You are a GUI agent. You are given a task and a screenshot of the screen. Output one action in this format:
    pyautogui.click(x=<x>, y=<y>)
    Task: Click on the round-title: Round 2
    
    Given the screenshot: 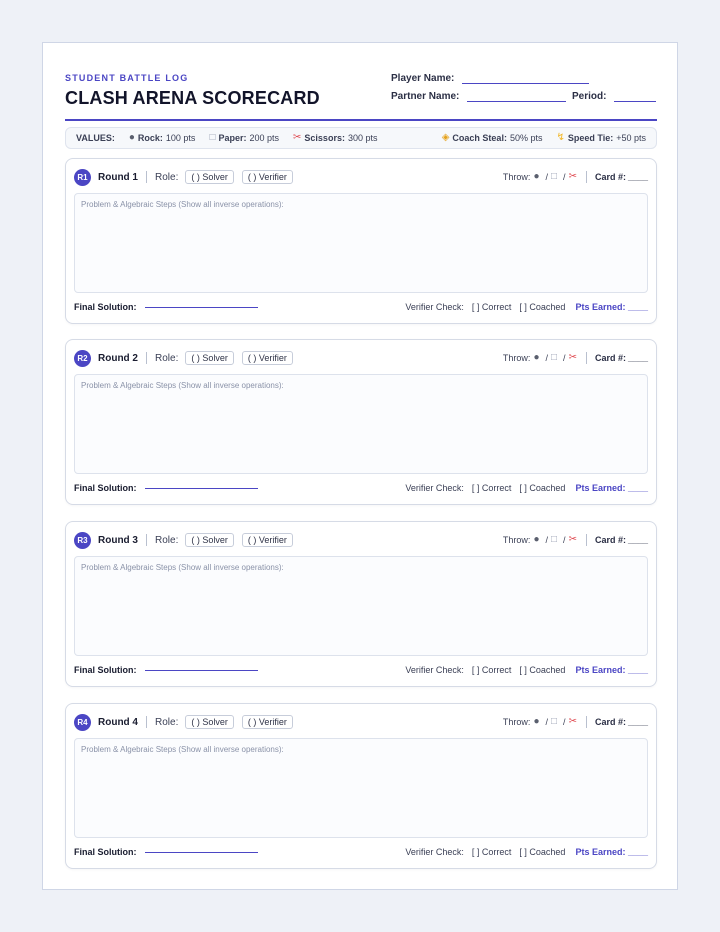 What is the action you would take?
    pyautogui.click(x=118, y=358)
    